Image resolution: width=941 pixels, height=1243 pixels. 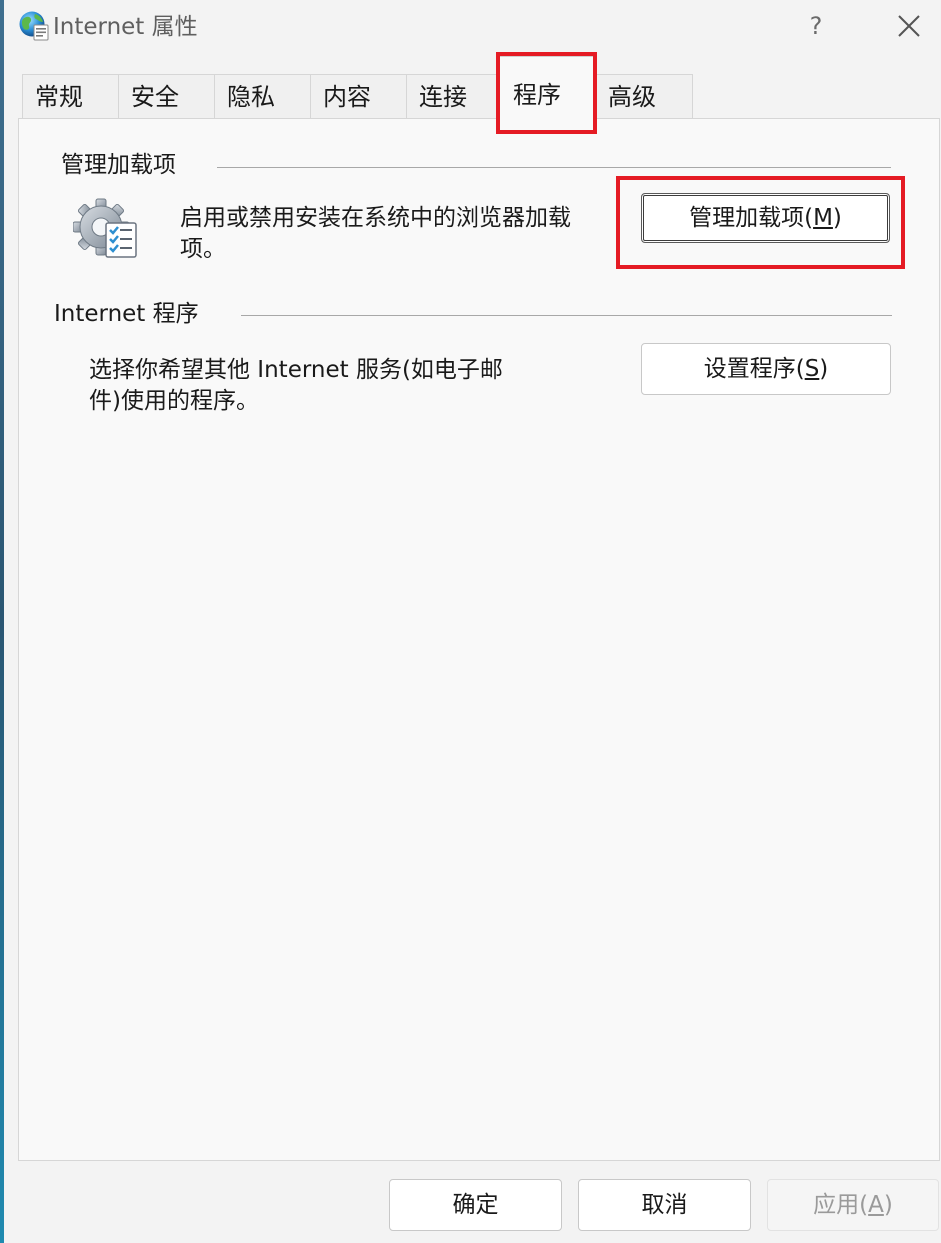 I want to click on tab-security: 安全, so click(x=166, y=96).